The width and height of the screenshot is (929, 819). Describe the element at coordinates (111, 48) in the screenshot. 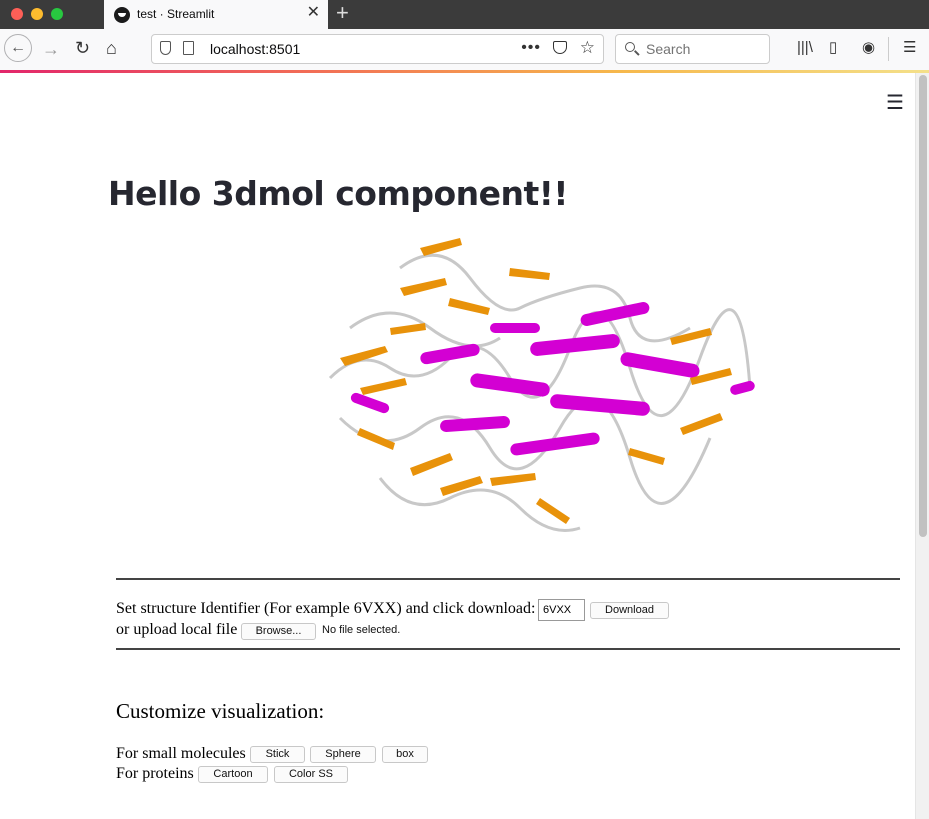

I see `home-icon: ⌂` at that location.